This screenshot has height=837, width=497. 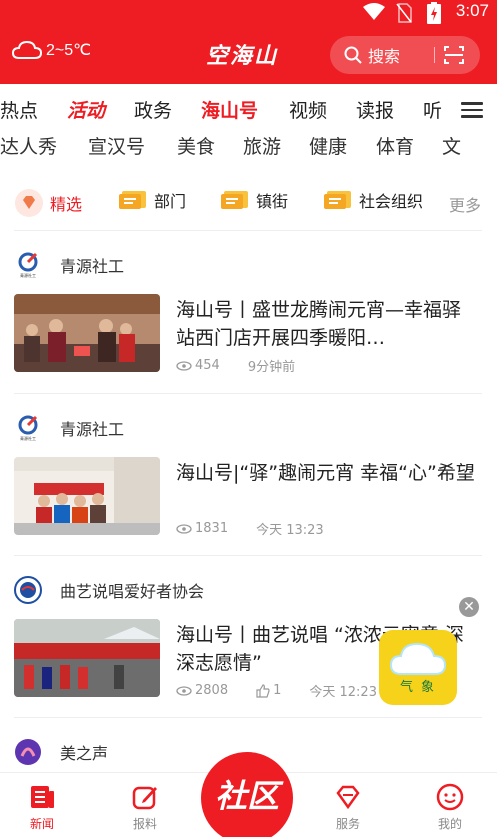 What do you see at coordinates (449, 824) in the screenshot?
I see `nav-label: 我的` at bounding box center [449, 824].